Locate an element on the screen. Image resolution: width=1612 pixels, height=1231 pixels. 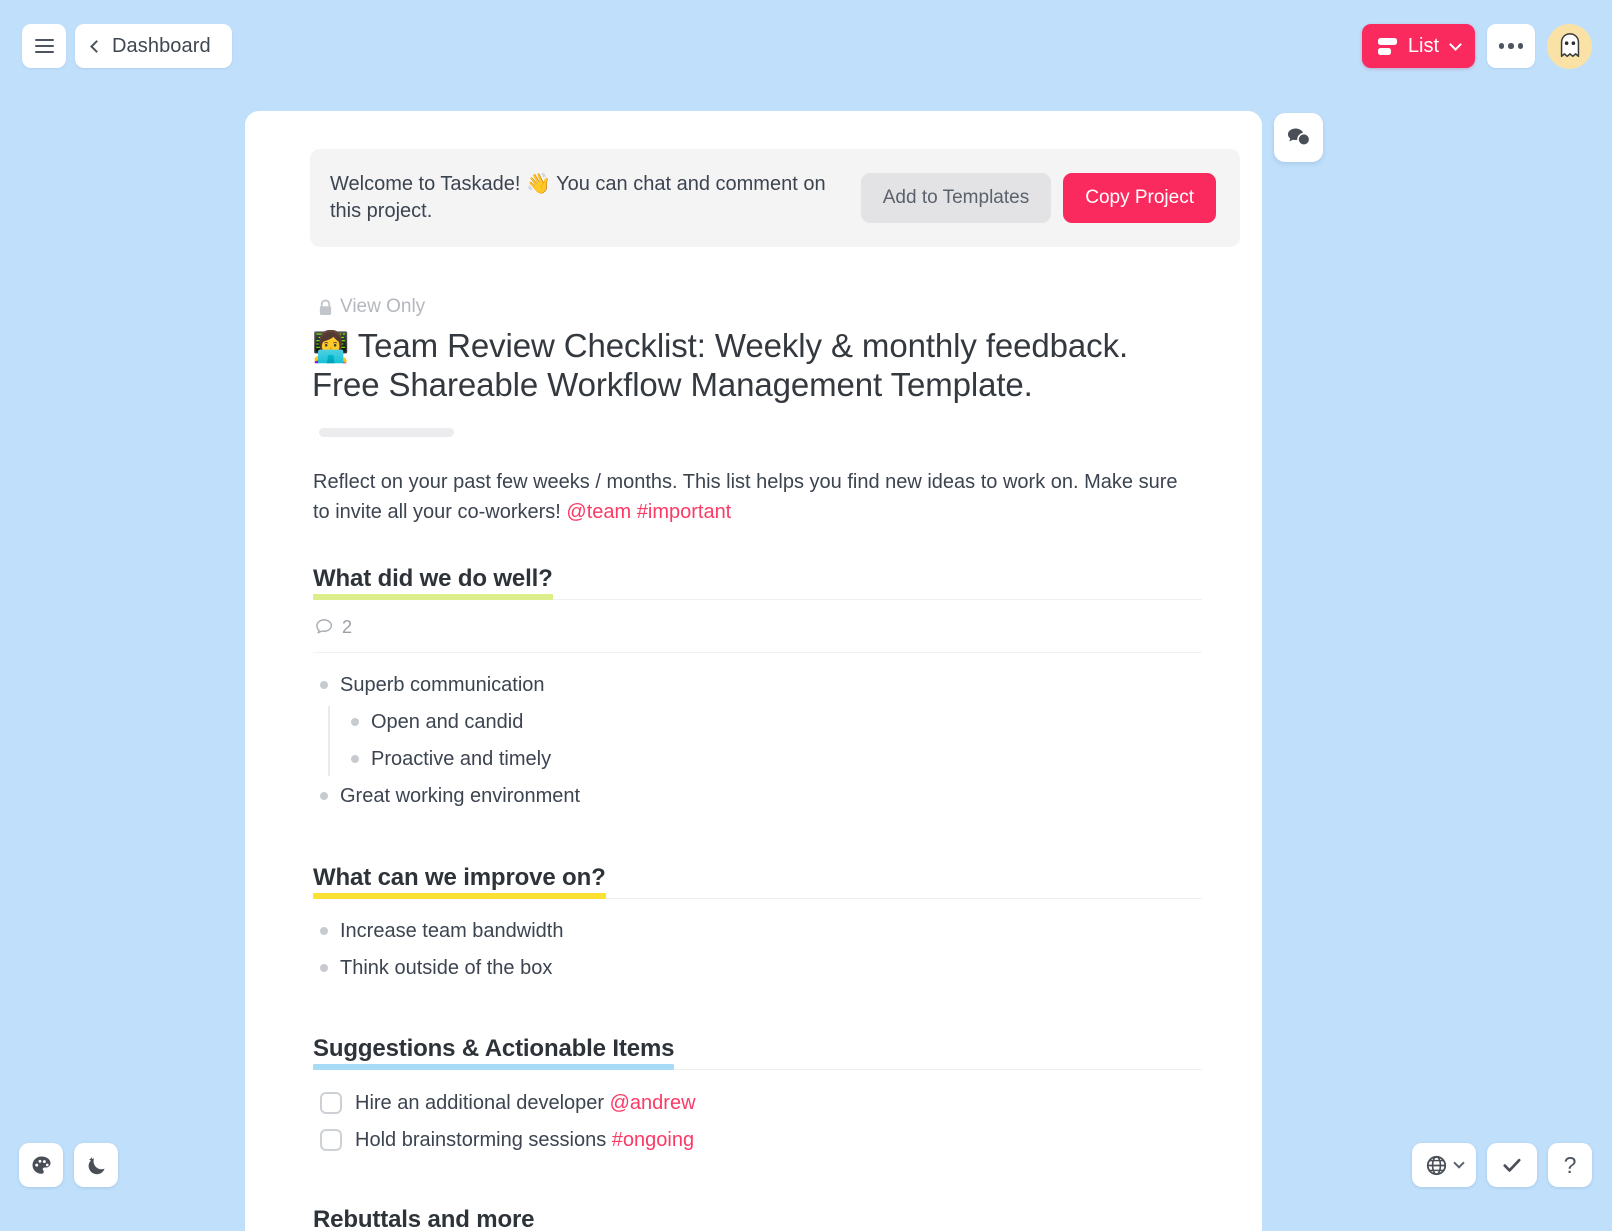
list-item-text: Hold brainstorming sessions #ongoing is located at coordinates (524, 1140).